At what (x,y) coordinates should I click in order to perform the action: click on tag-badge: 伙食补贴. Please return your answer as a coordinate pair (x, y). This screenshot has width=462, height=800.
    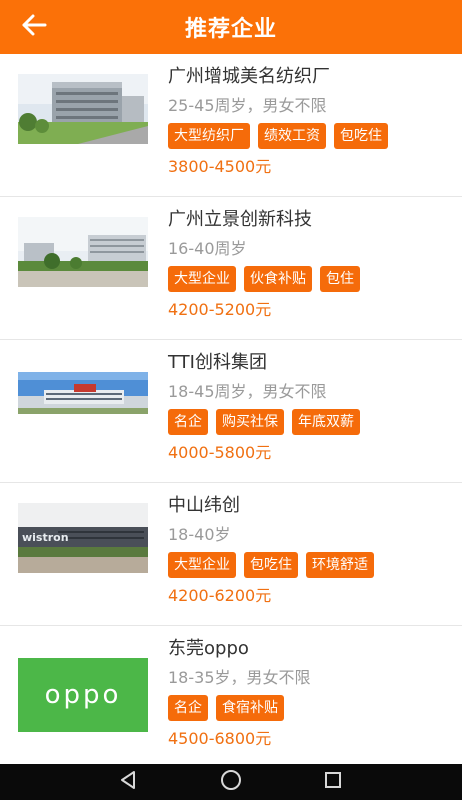
    Looking at the image, I should click on (278, 279).